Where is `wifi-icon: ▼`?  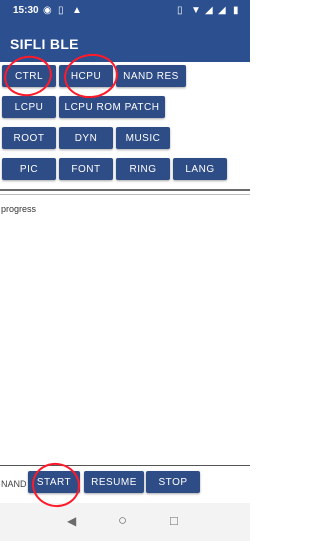
wifi-icon: ▼ is located at coordinates (196, 10).